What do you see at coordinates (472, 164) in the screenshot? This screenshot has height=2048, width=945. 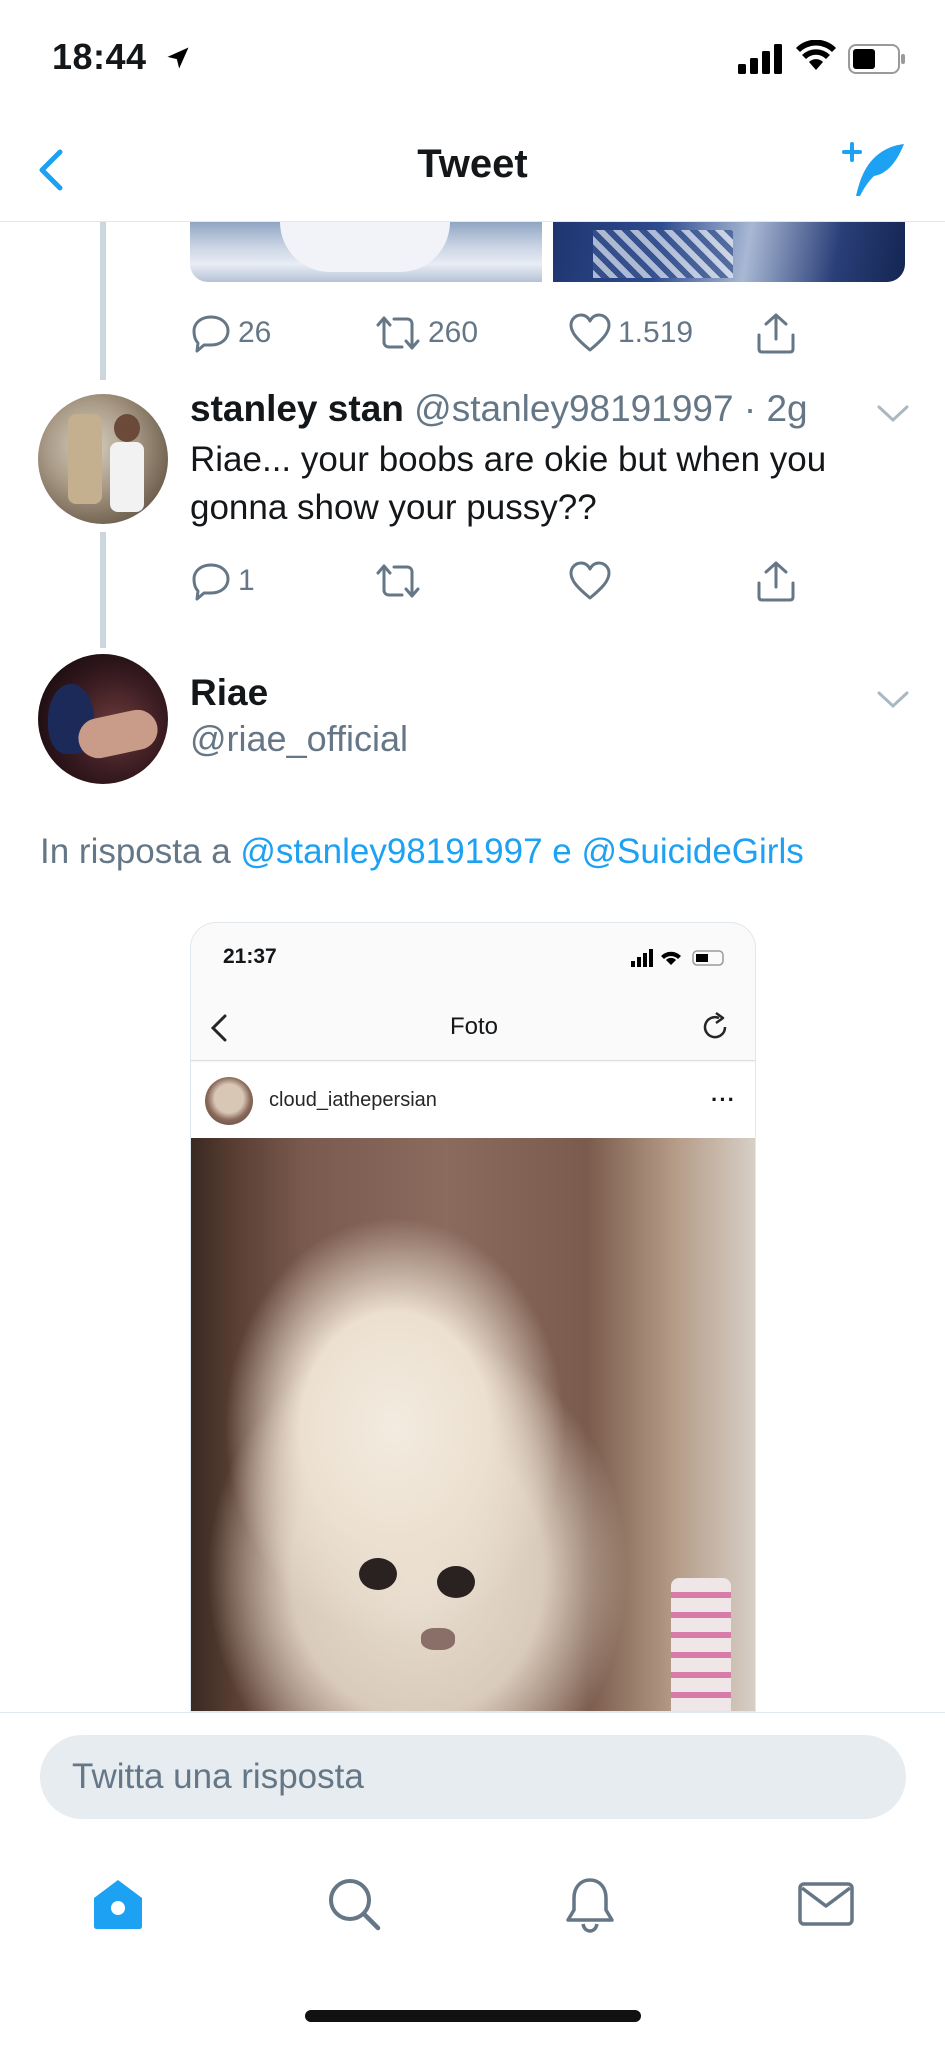 I see `page-title: Tweet` at bounding box center [472, 164].